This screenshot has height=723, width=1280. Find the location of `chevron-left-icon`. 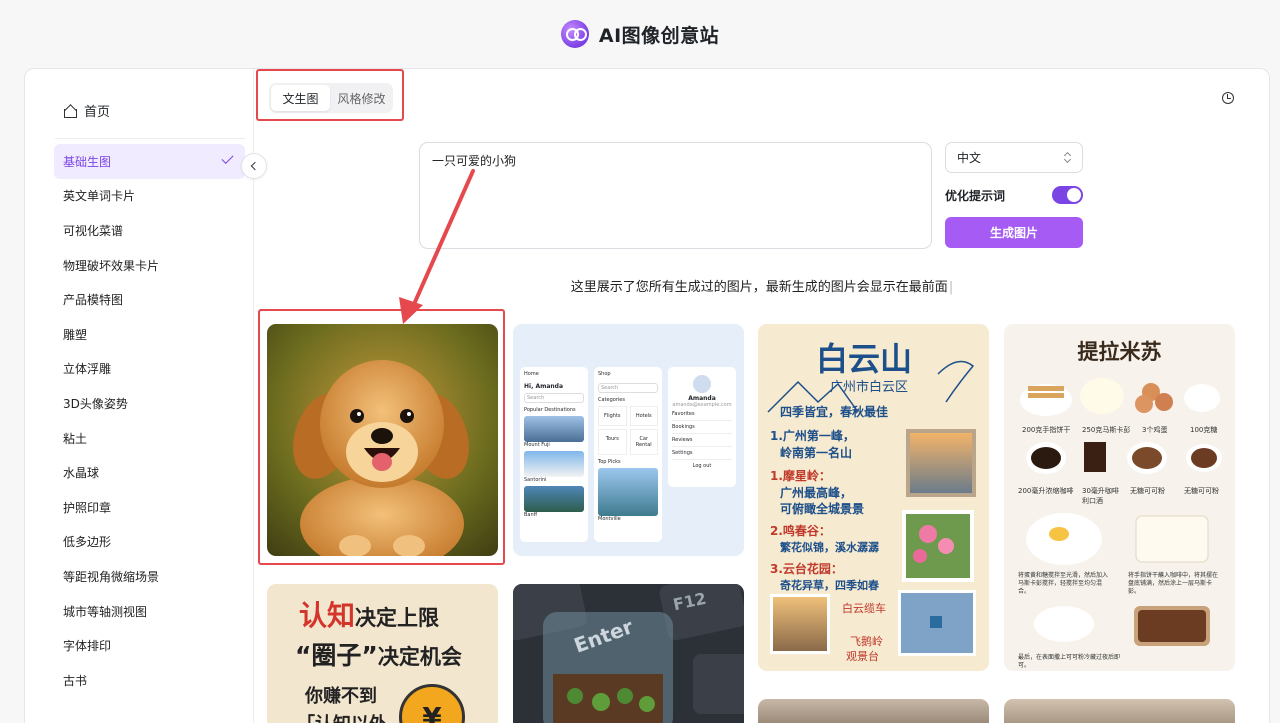

chevron-left-icon is located at coordinates (255, 166).